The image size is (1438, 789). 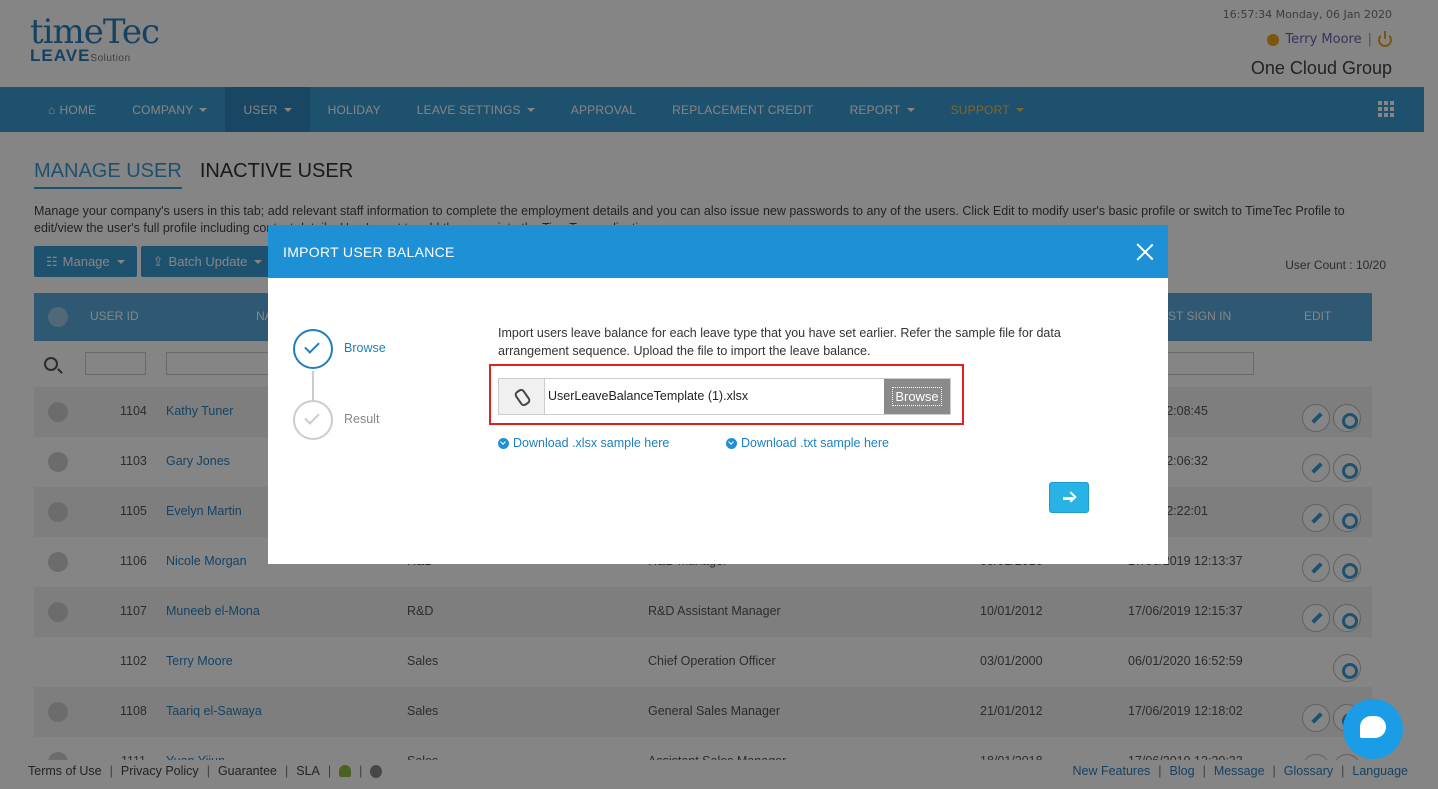 I want to click on browse-button-wrap: Browse, so click(x=917, y=396).